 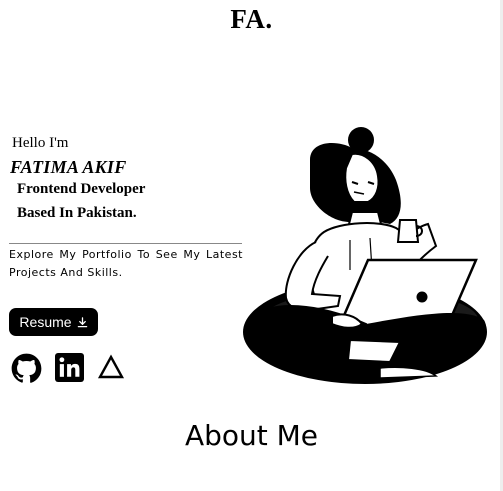 I want to click on about-section-title: About Me, so click(x=251, y=435).